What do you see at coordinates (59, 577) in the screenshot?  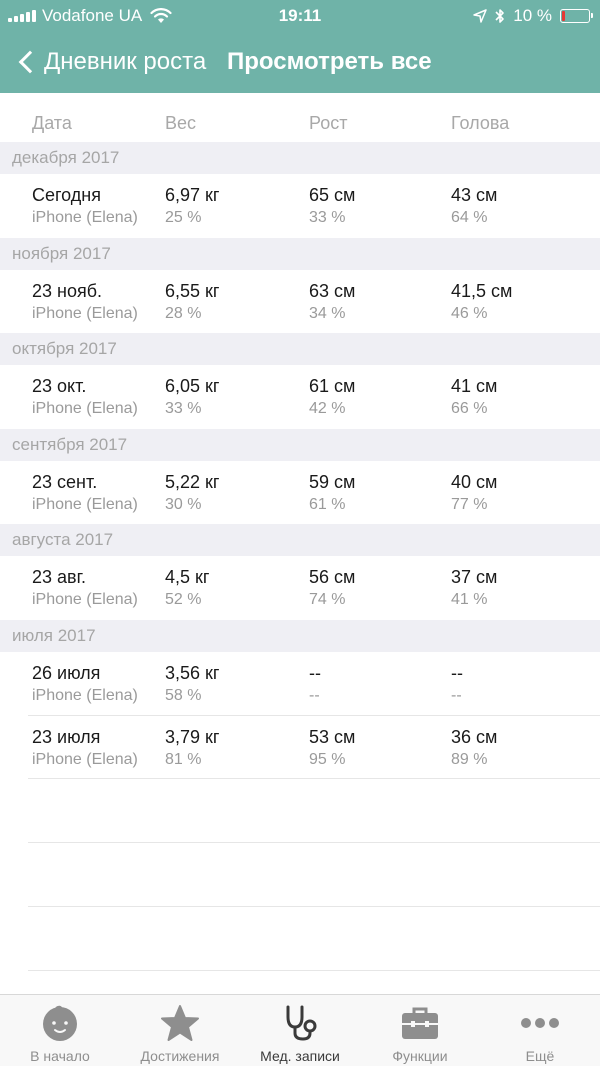 I see `entry-date: 23 авг.` at bounding box center [59, 577].